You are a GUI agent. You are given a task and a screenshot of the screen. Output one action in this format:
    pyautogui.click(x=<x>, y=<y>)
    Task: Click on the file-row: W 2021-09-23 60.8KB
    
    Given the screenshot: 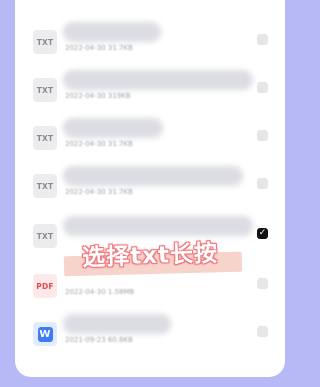 What is the action you would take?
    pyautogui.click(x=150, y=334)
    